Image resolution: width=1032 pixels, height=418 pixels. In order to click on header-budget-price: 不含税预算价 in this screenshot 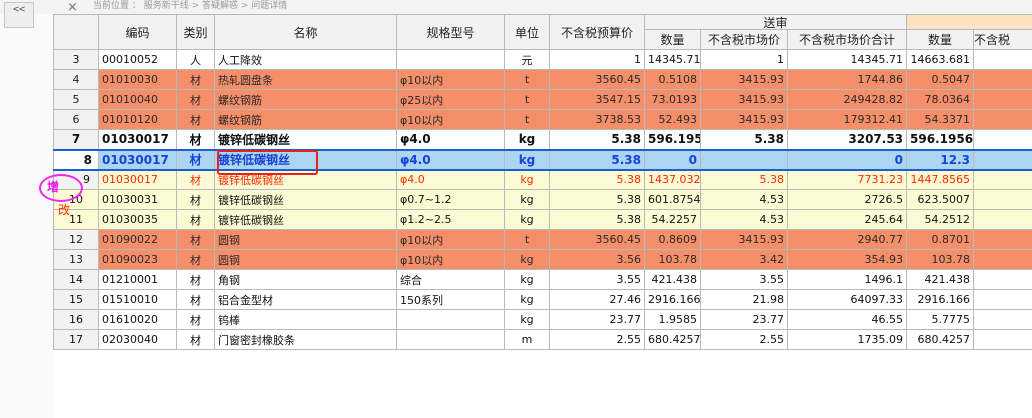, I will do `click(597, 32)`.